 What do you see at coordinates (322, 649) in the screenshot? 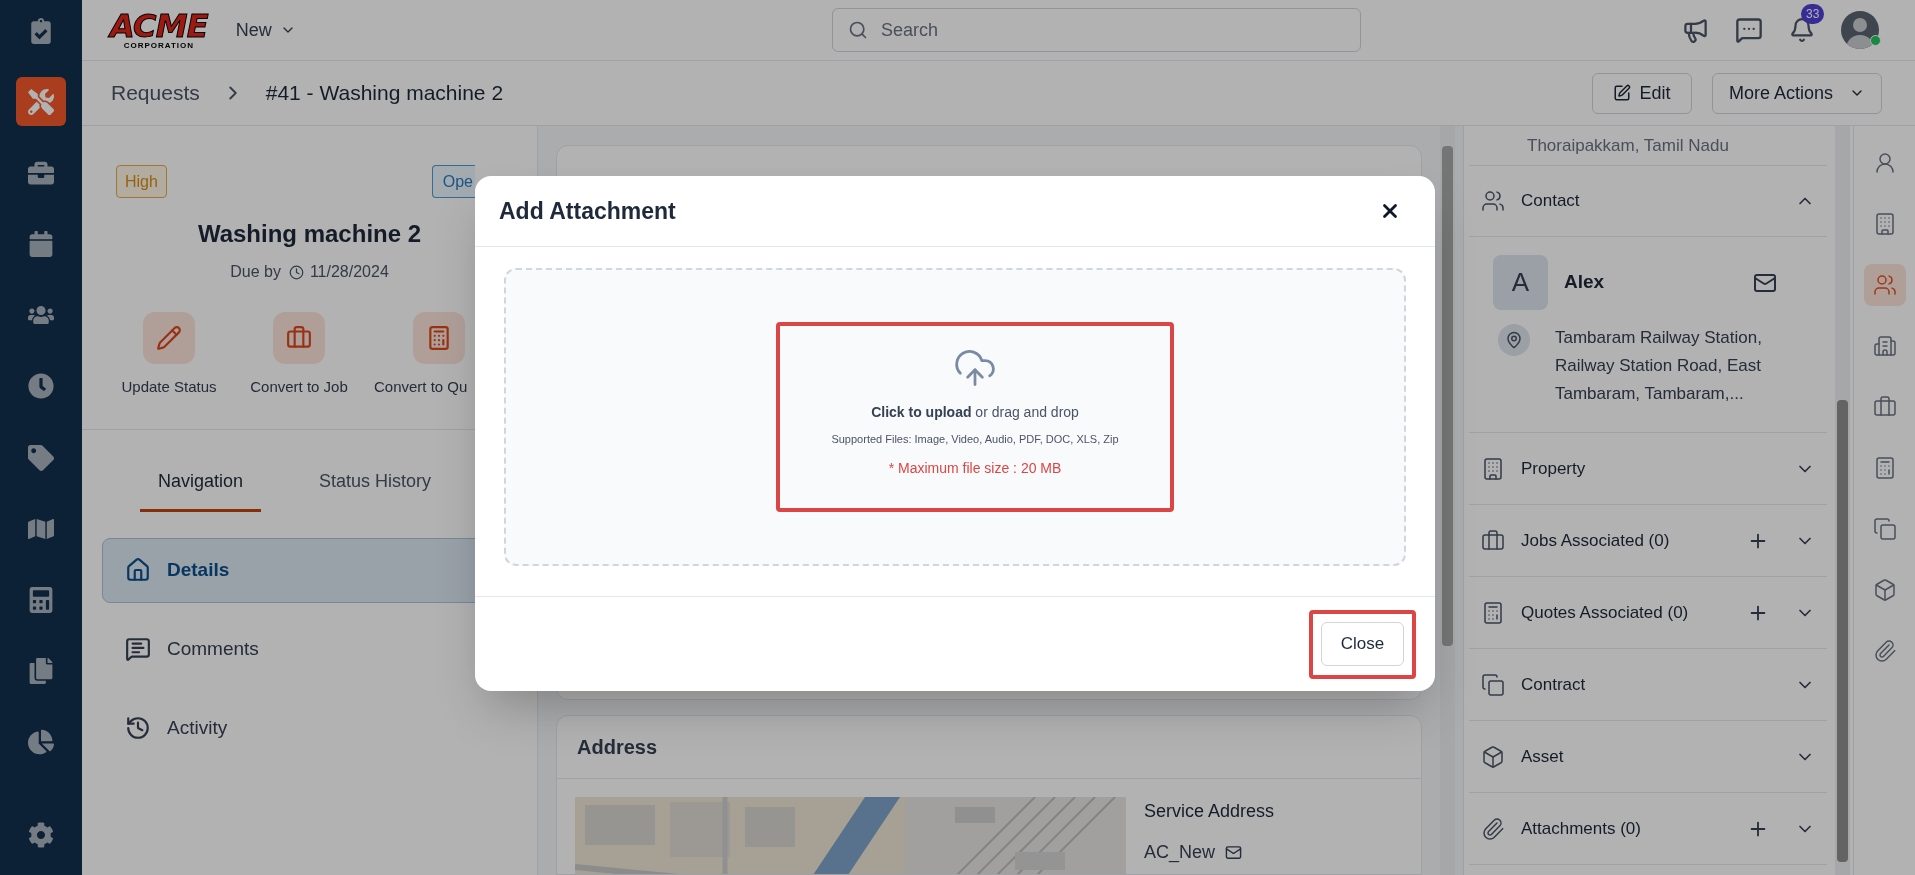
I see `nav-item: Comments` at bounding box center [322, 649].